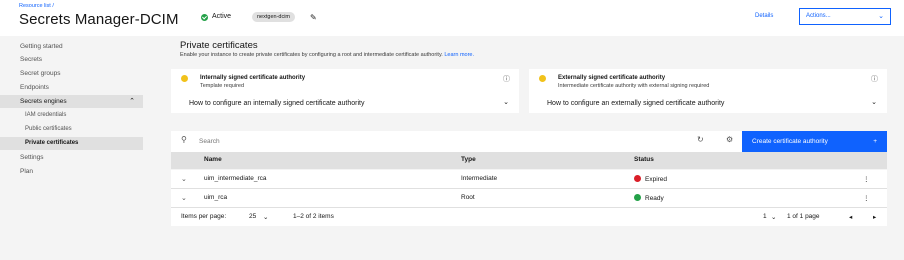 The width and height of the screenshot is (904, 260). What do you see at coordinates (132, 101) in the screenshot?
I see `chevron-up-icon: ⌃` at bounding box center [132, 101].